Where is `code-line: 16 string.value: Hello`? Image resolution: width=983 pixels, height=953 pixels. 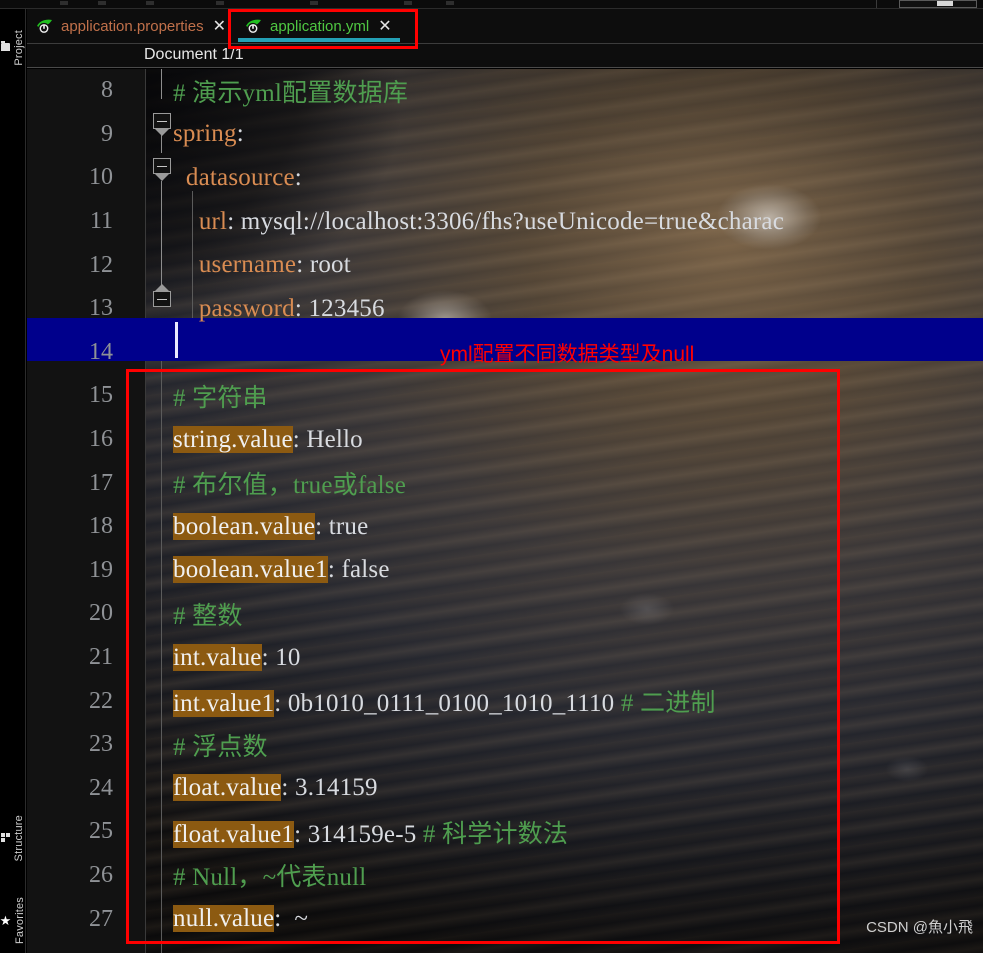 code-line: 16 string.value: Hello is located at coordinates (505, 440).